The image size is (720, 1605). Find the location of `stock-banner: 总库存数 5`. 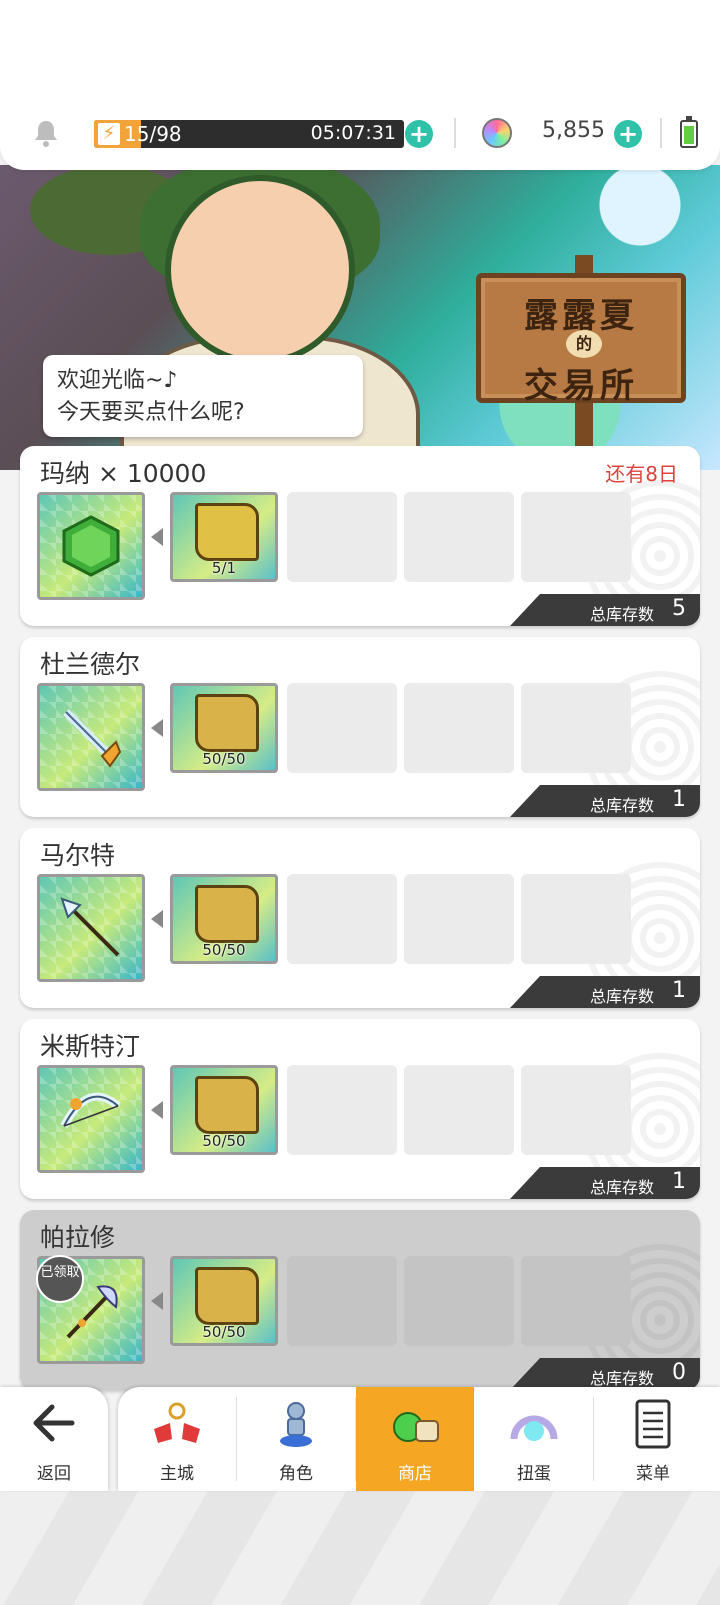

stock-banner: 总库存数 5 is located at coordinates (605, 610).